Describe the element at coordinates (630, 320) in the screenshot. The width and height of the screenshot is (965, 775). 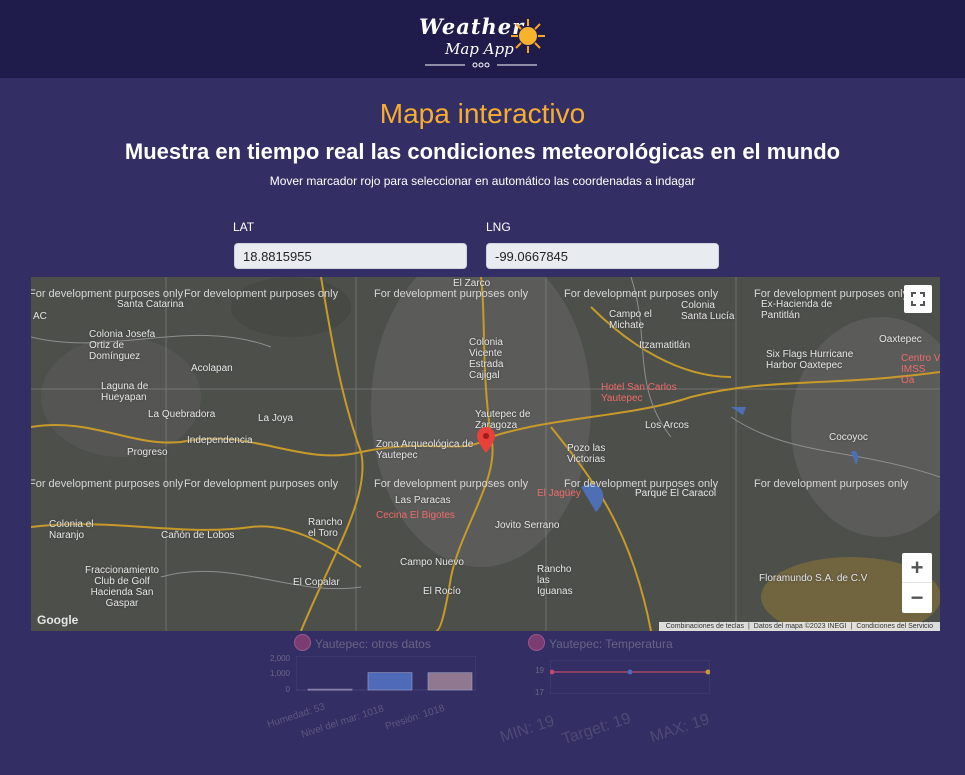
I see `map-place-label: Campo el Michate` at that location.